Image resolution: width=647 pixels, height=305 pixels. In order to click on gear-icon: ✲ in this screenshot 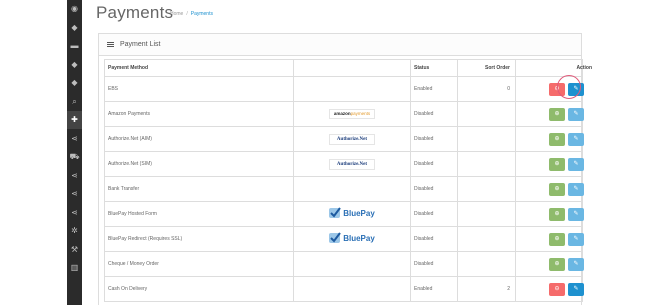, I will do `click(74, 231)`.